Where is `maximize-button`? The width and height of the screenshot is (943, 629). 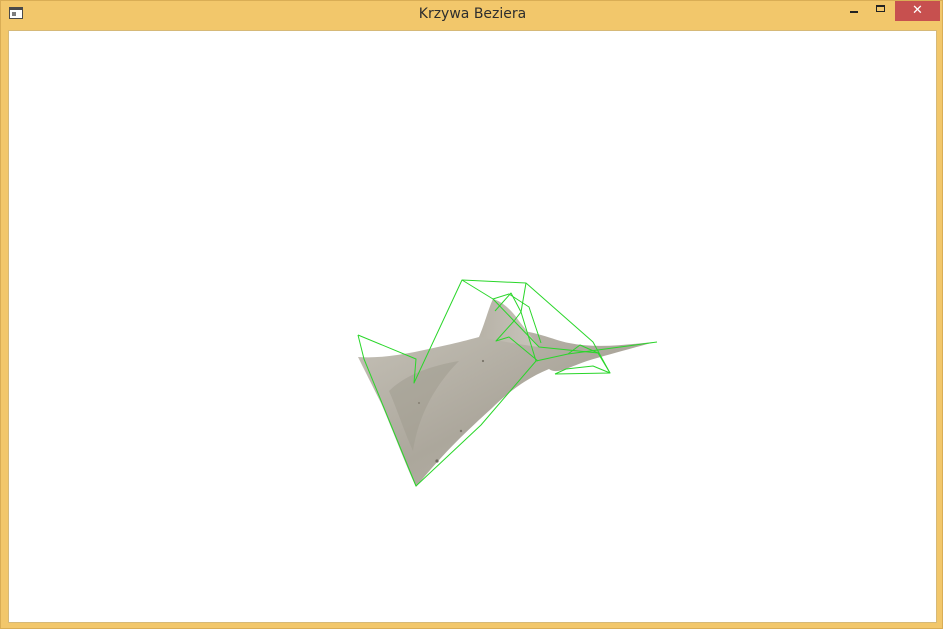 maximize-button is located at coordinates (881, 11).